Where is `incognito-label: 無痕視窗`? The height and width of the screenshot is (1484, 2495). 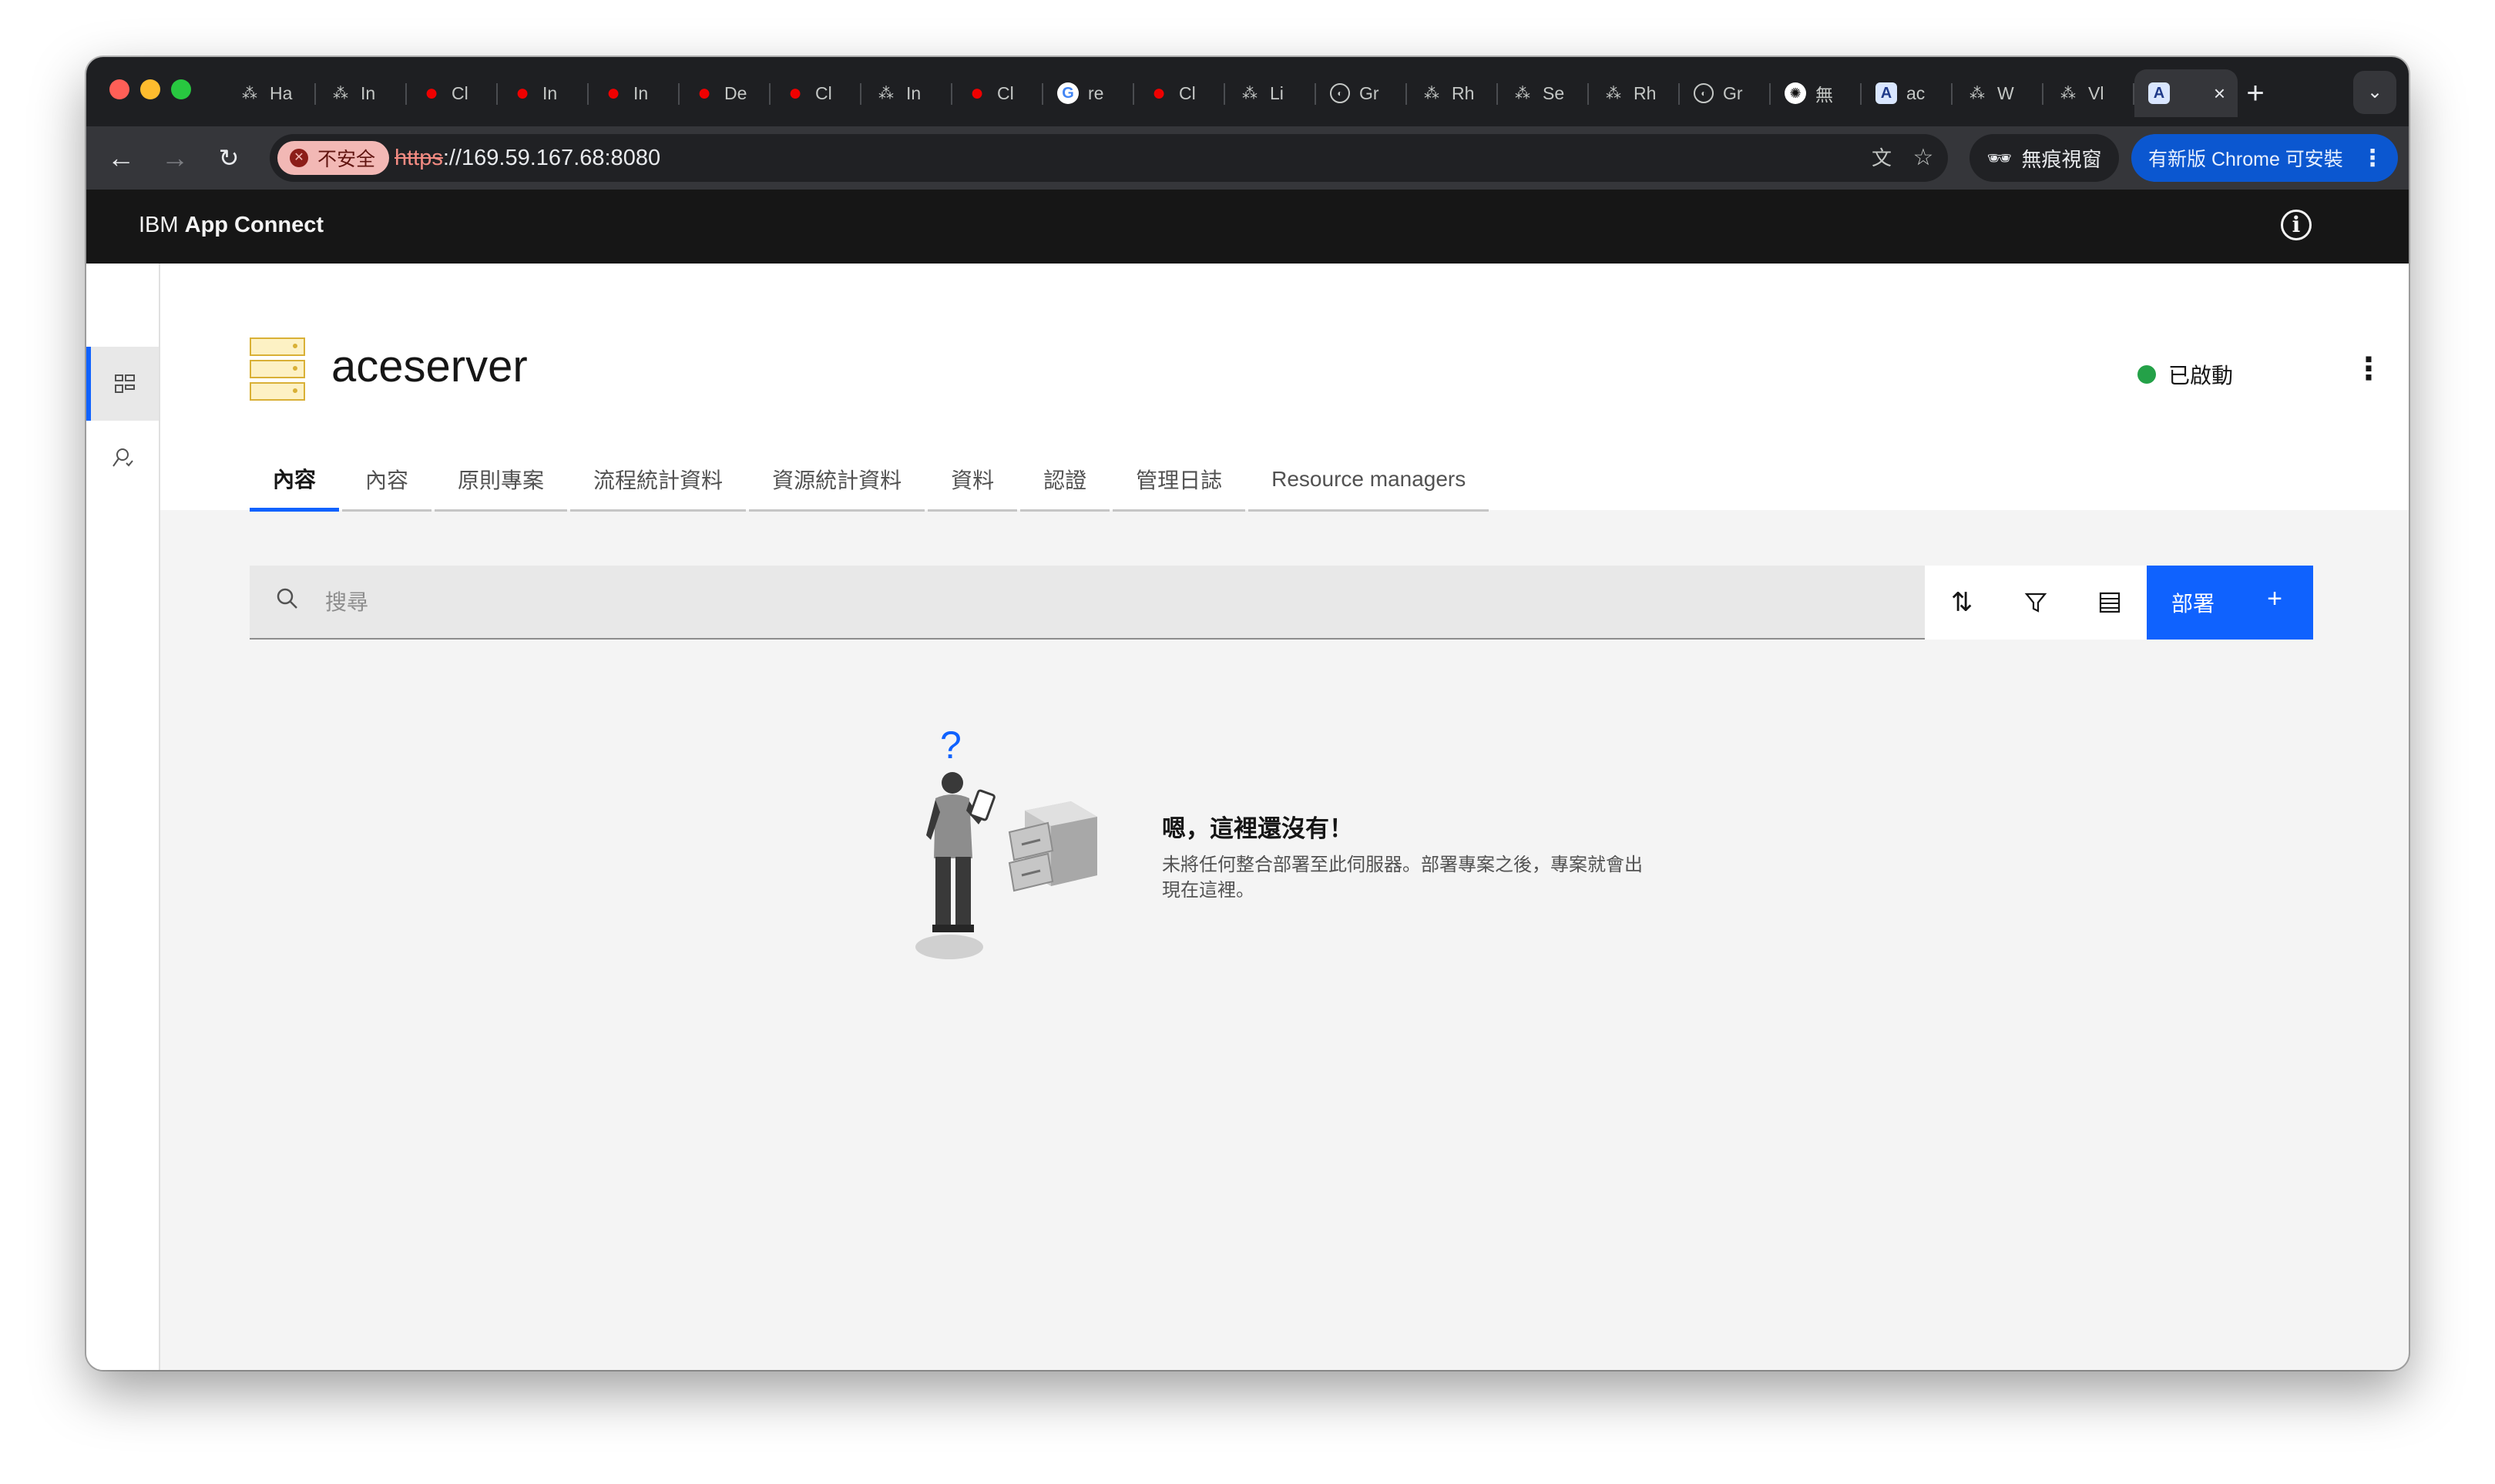 incognito-label: 無痕視窗 is located at coordinates (2061, 159).